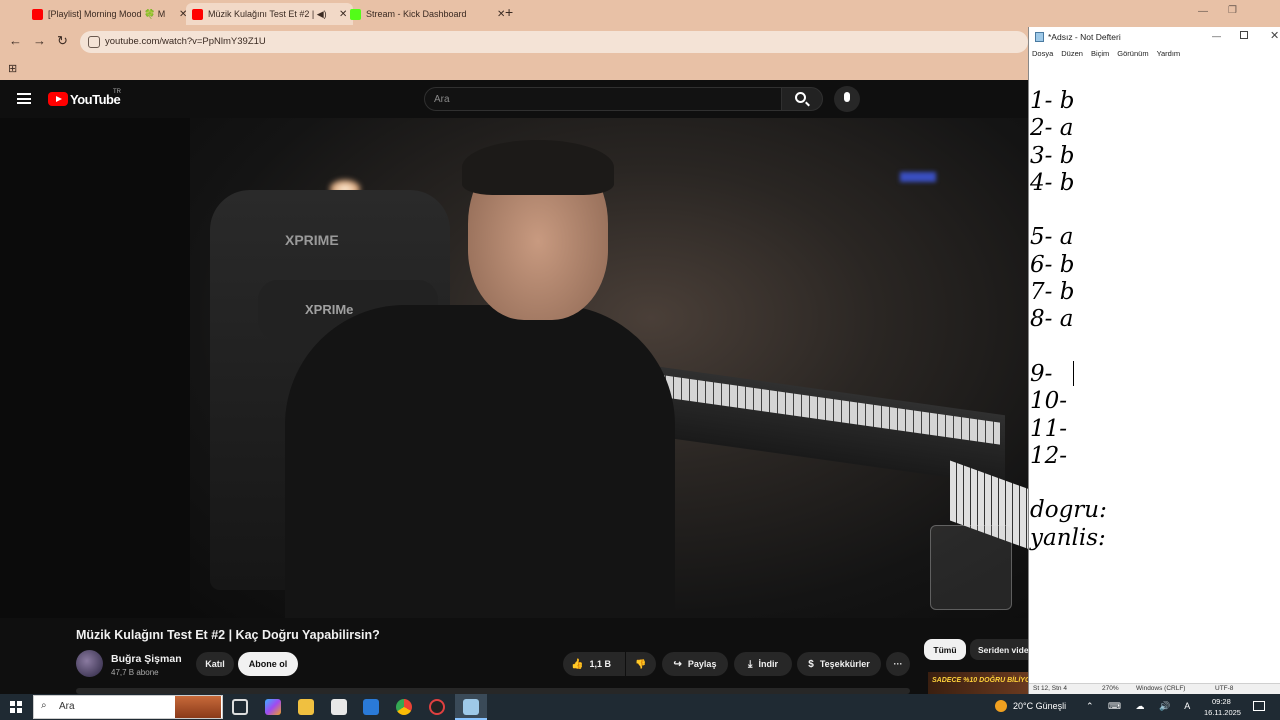  What do you see at coordinates (404, 707) in the screenshot?
I see `chrome-icon` at bounding box center [404, 707].